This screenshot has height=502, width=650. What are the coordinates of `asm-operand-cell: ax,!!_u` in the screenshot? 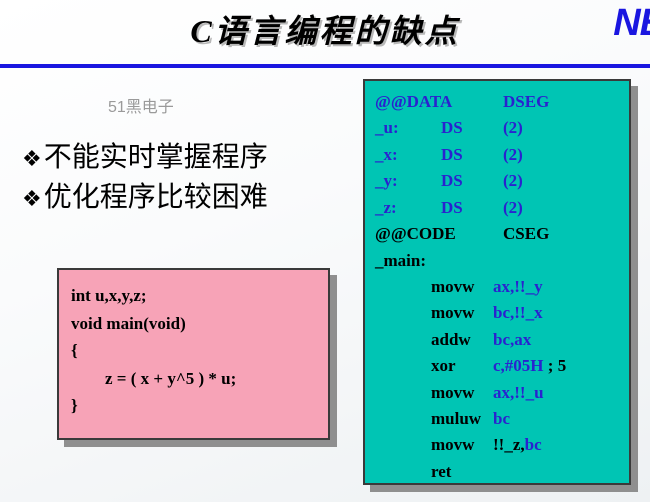 It's located at (518, 392).